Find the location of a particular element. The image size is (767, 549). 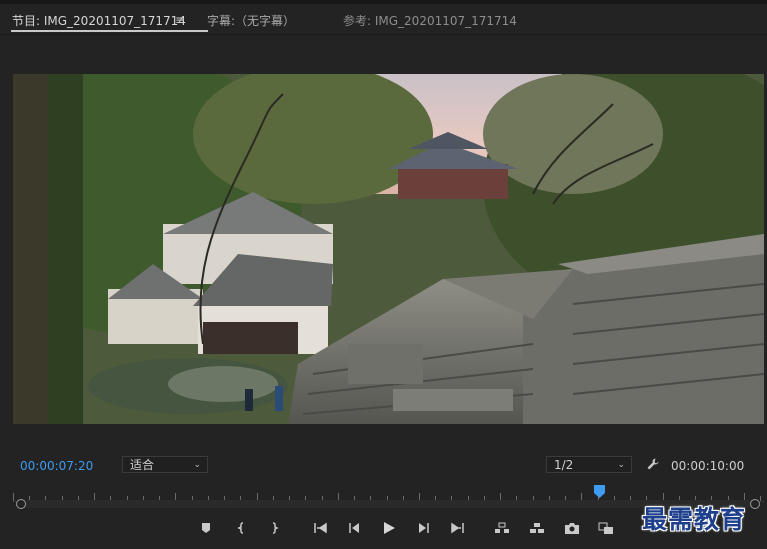

tab-reference-label: 参考: IMG_20201107_171714 is located at coordinates (430, 21).